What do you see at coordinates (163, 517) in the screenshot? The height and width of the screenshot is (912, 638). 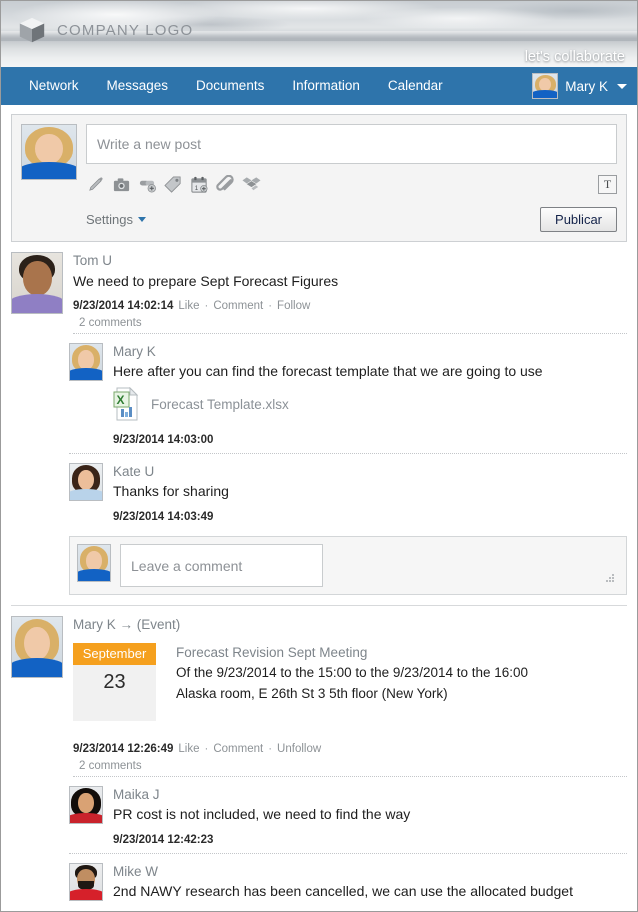 I see `comment-timestamp: 9/23/2014 14:03:49` at bounding box center [163, 517].